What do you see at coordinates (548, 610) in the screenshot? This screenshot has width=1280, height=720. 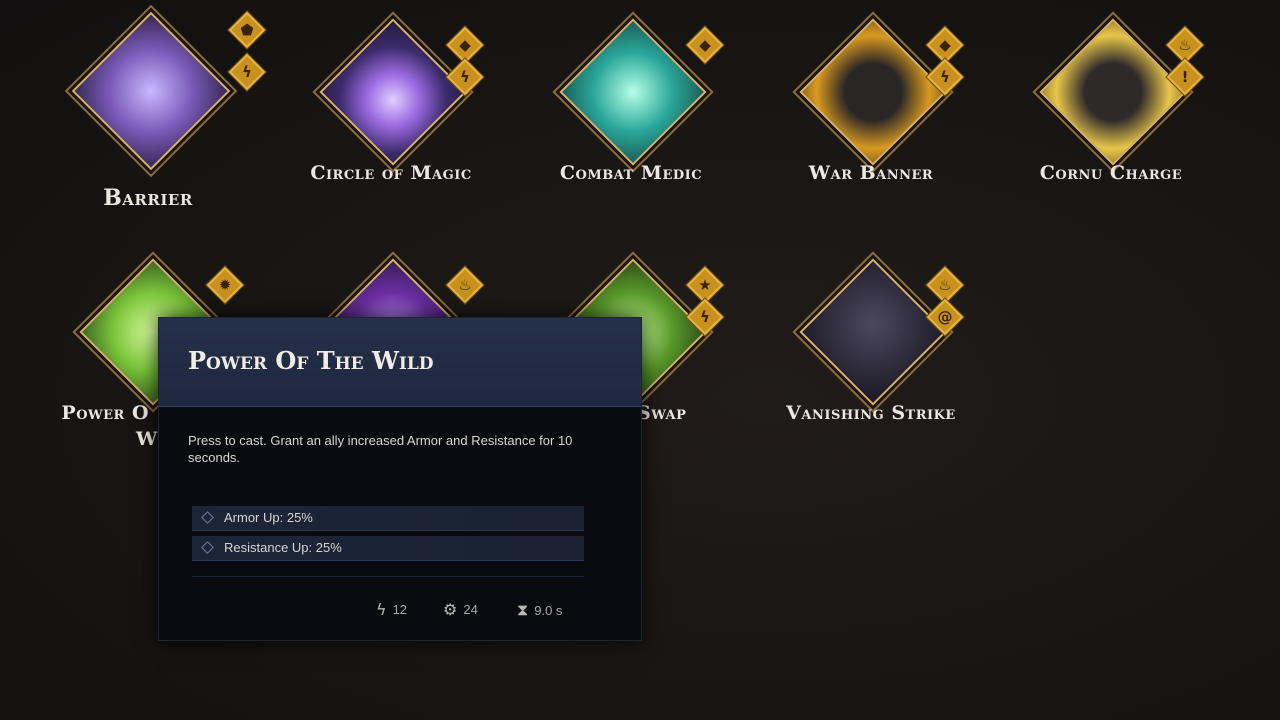 I see `duration-value: 9.0 s` at bounding box center [548, 610].